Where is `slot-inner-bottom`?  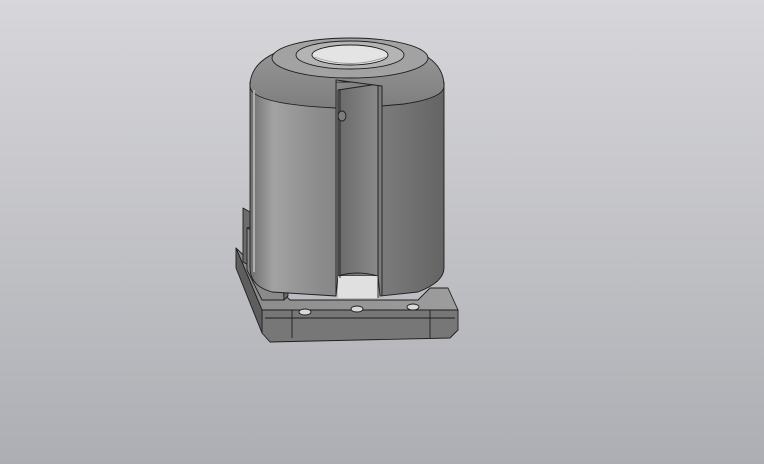 slot-inner-bottom is located at coordinates (358, 287).